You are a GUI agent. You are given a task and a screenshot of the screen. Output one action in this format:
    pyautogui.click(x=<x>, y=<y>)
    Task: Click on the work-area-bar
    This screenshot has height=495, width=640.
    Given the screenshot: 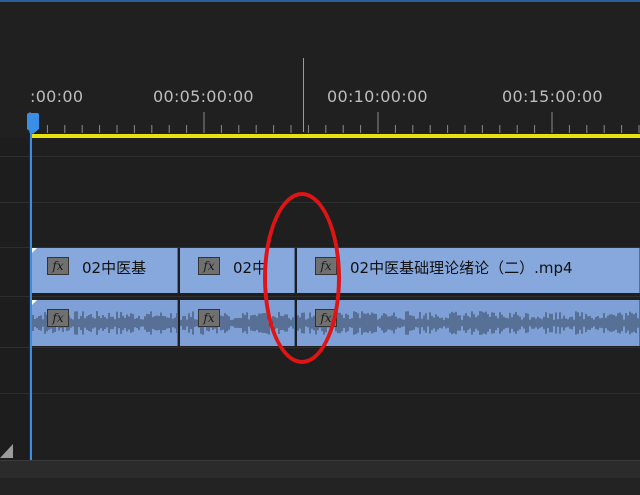 What is the action you would take?
    pyautogui.click(x=335, y=136)
    